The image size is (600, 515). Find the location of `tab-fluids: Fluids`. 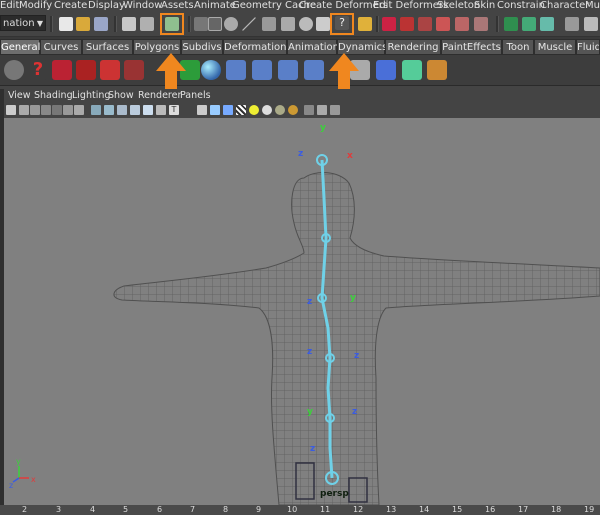

tab-fluids: Fluids is located at coordinates (588, 47).